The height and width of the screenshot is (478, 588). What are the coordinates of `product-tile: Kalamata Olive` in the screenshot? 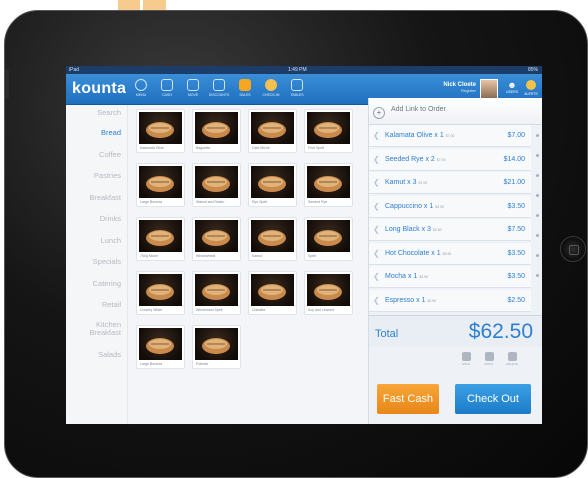 It's located at (160, 131).